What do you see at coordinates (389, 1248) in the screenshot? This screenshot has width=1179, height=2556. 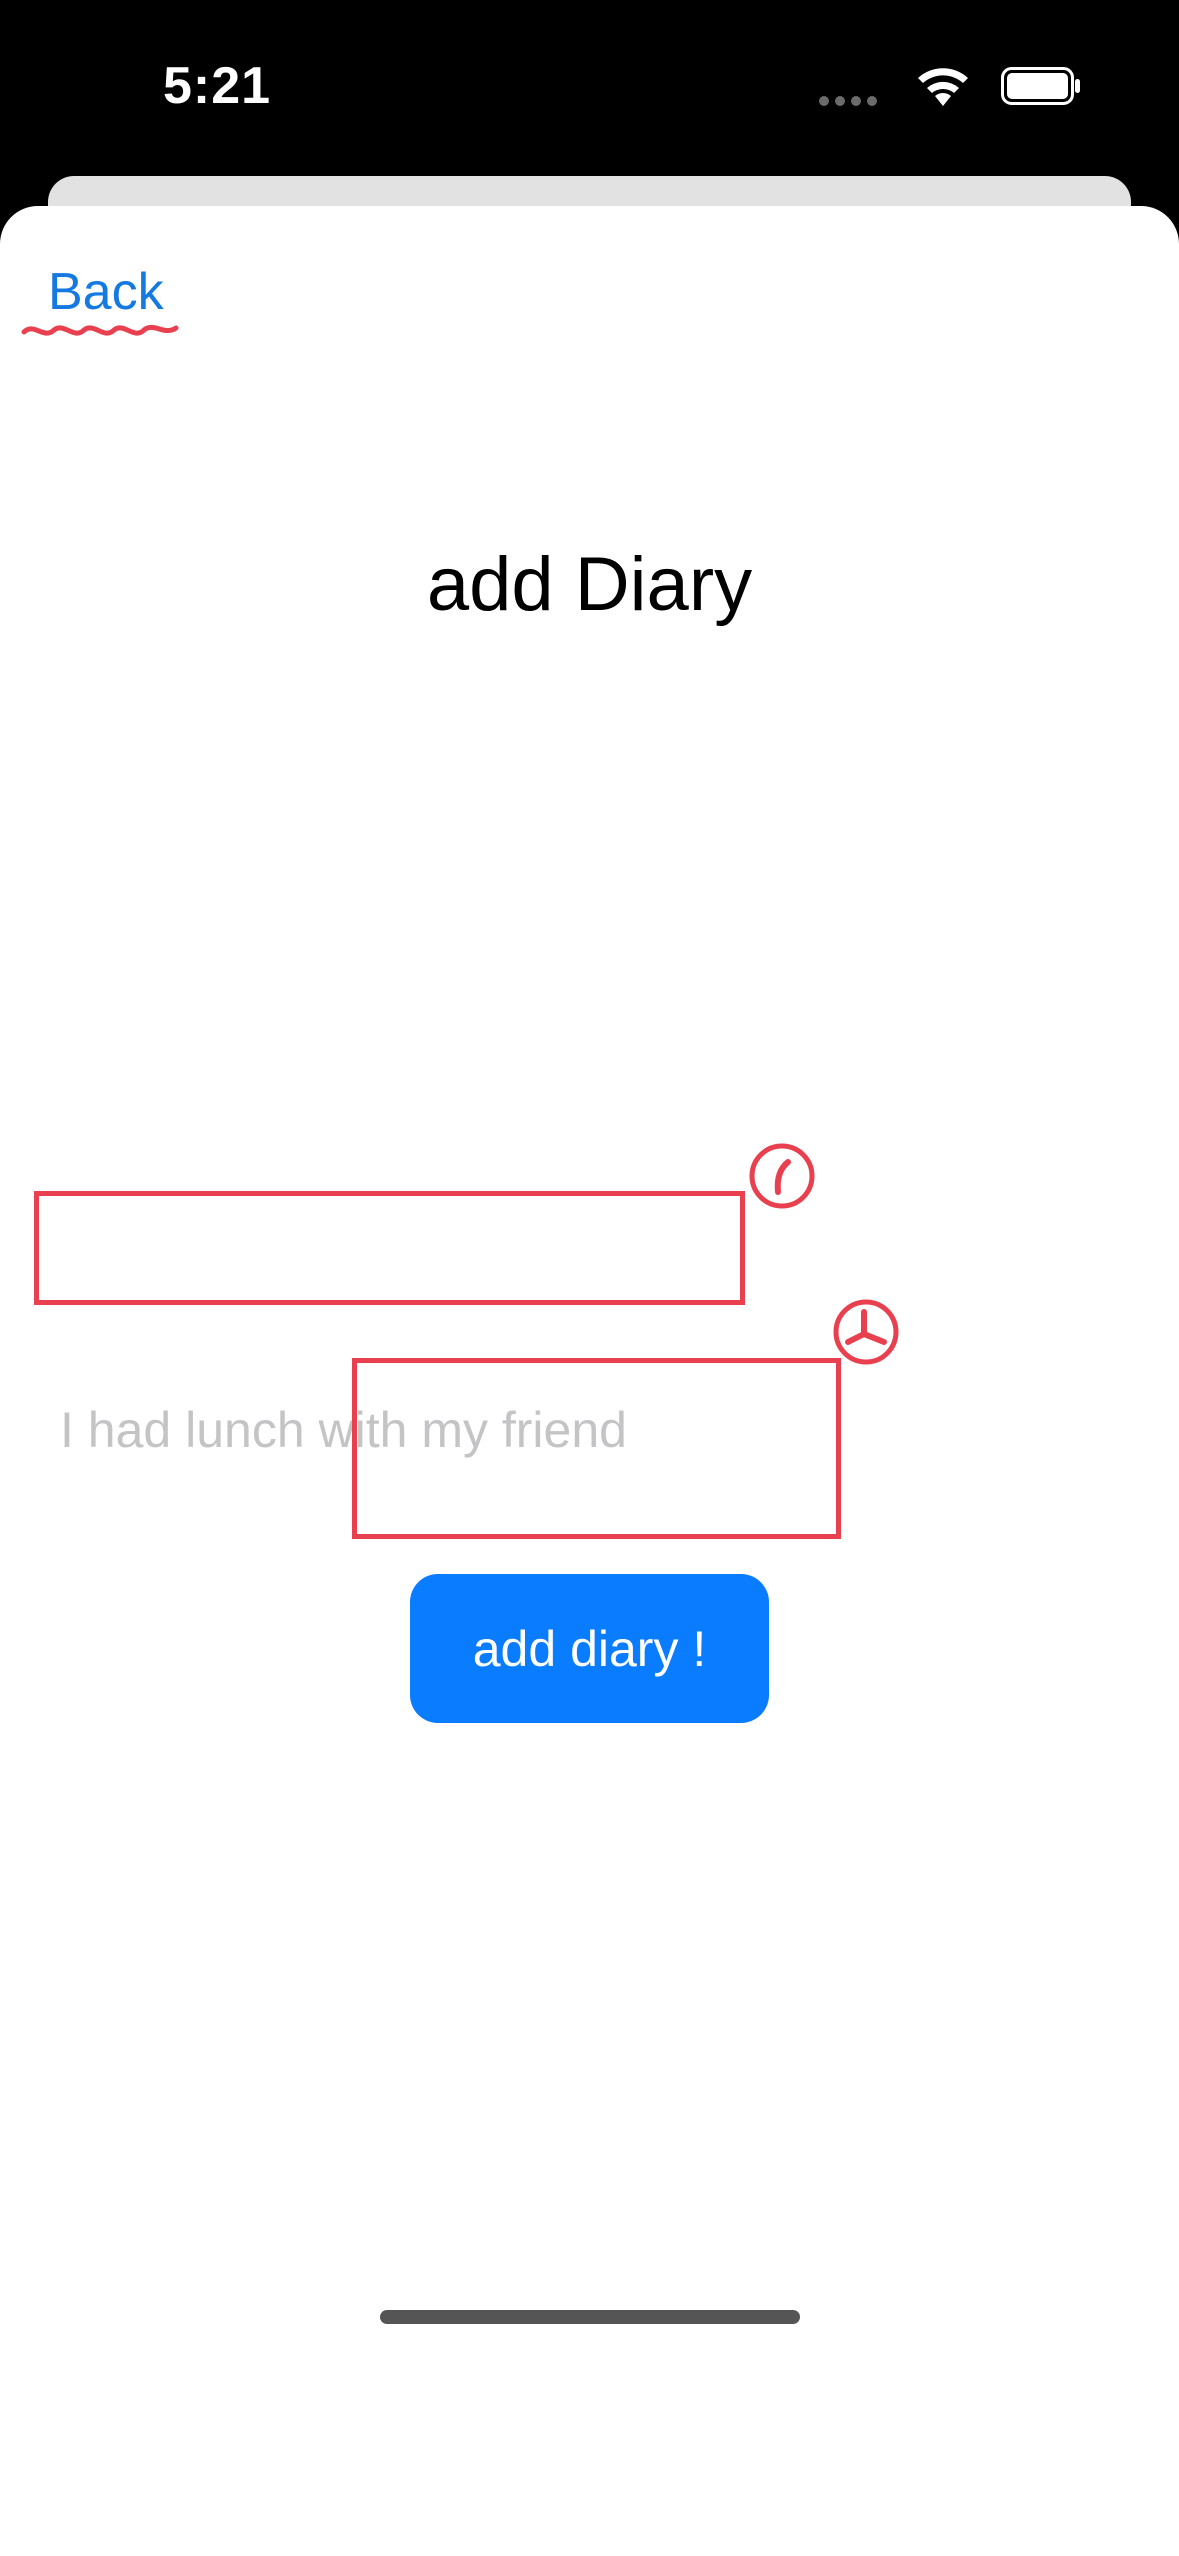 I see `annotation-box-text-field` at bounding box center [389, 1248].